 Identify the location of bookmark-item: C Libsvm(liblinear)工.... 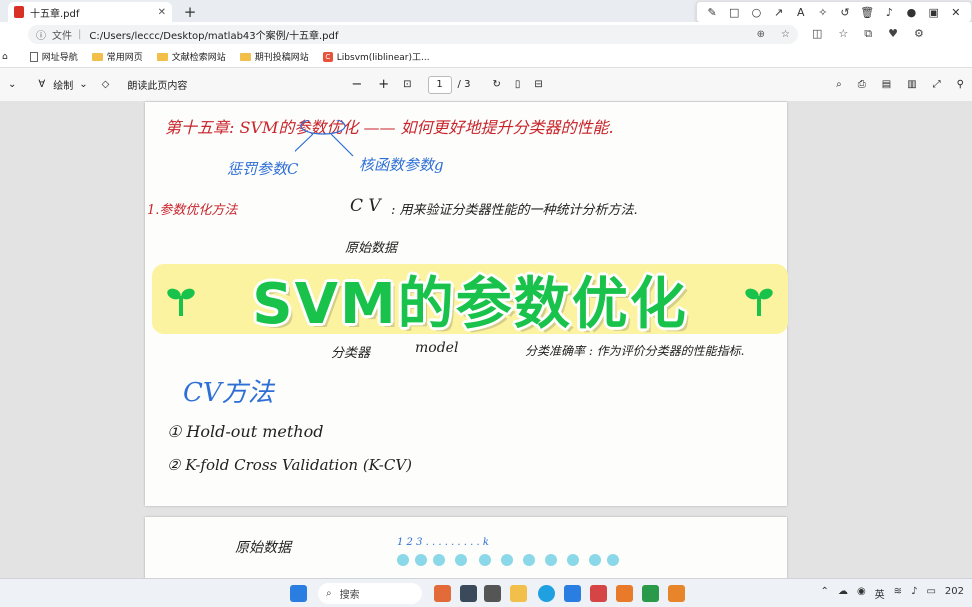
(376, 56).